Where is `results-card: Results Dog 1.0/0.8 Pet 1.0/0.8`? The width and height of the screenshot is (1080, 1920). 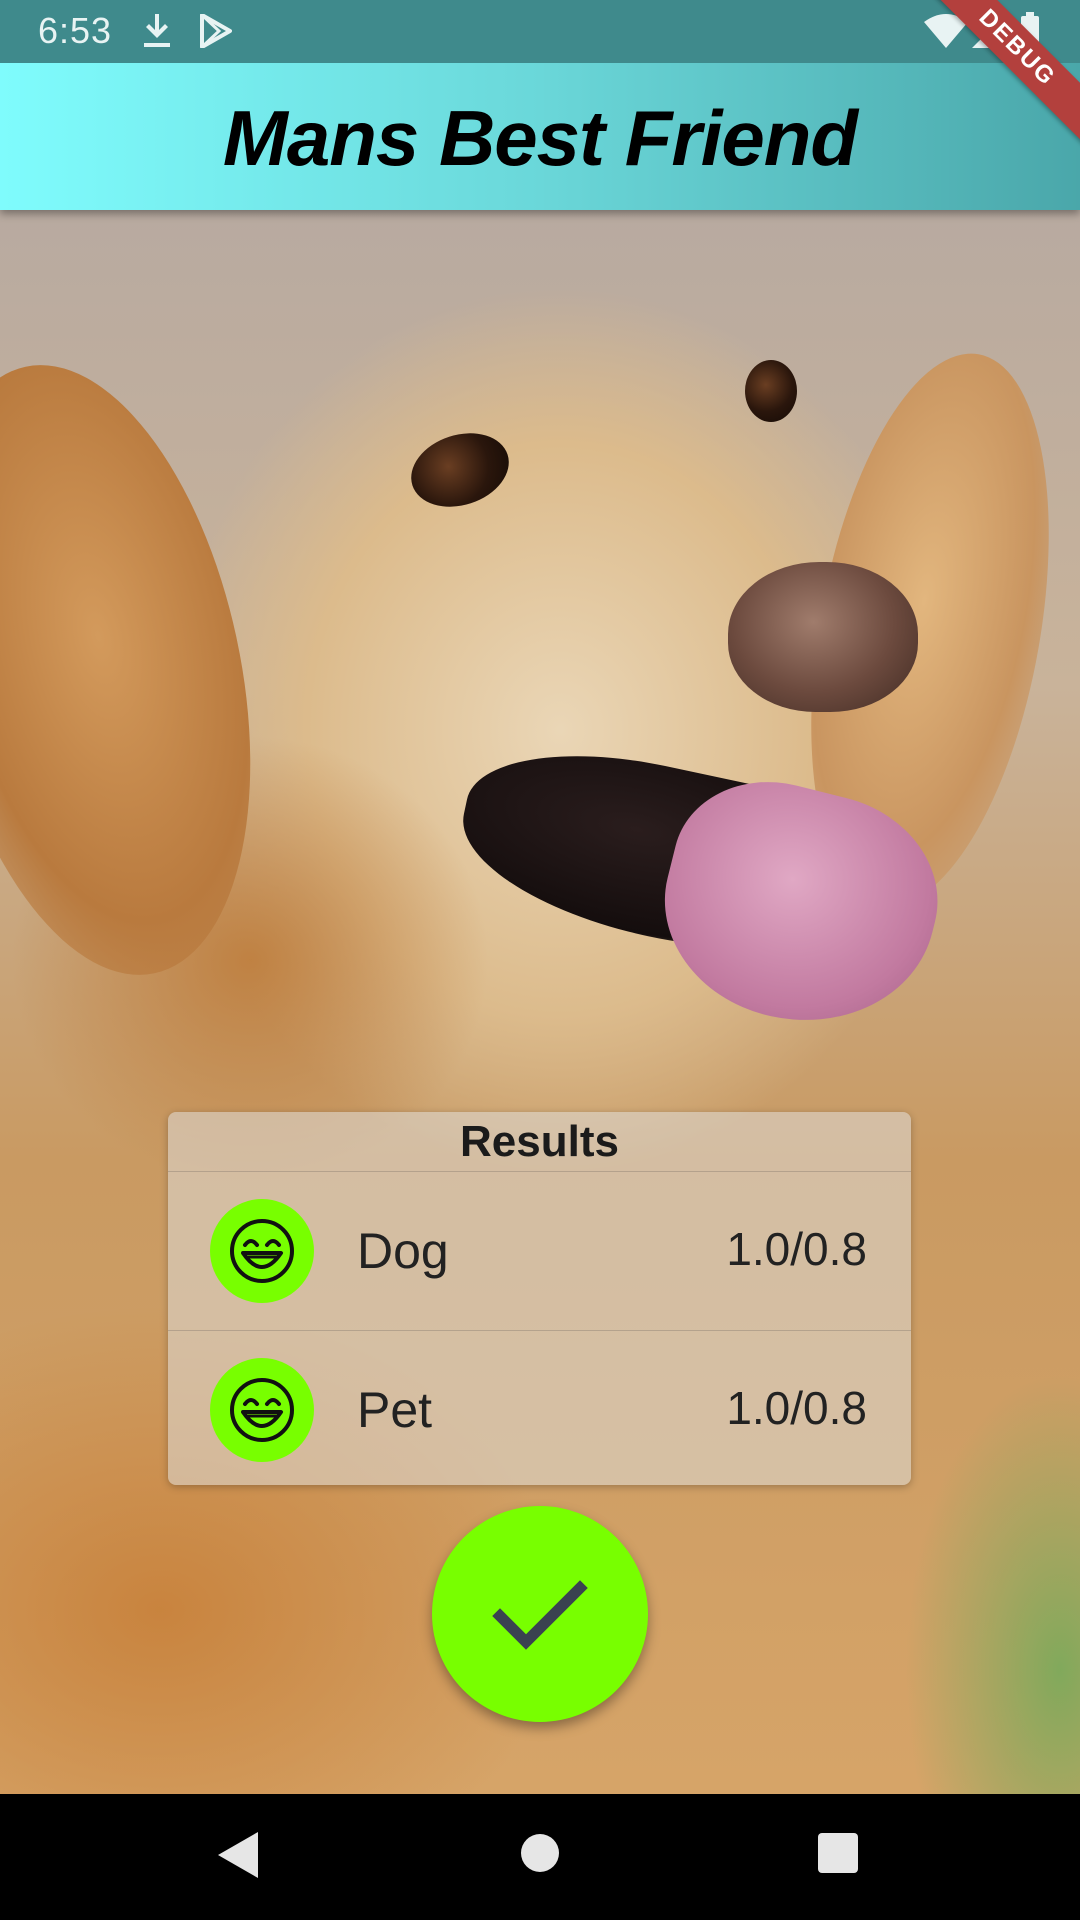 results-card: Results Dog 1.0/0.8 Pet 1.0/0.8 is located at coordinates (539, 1298).